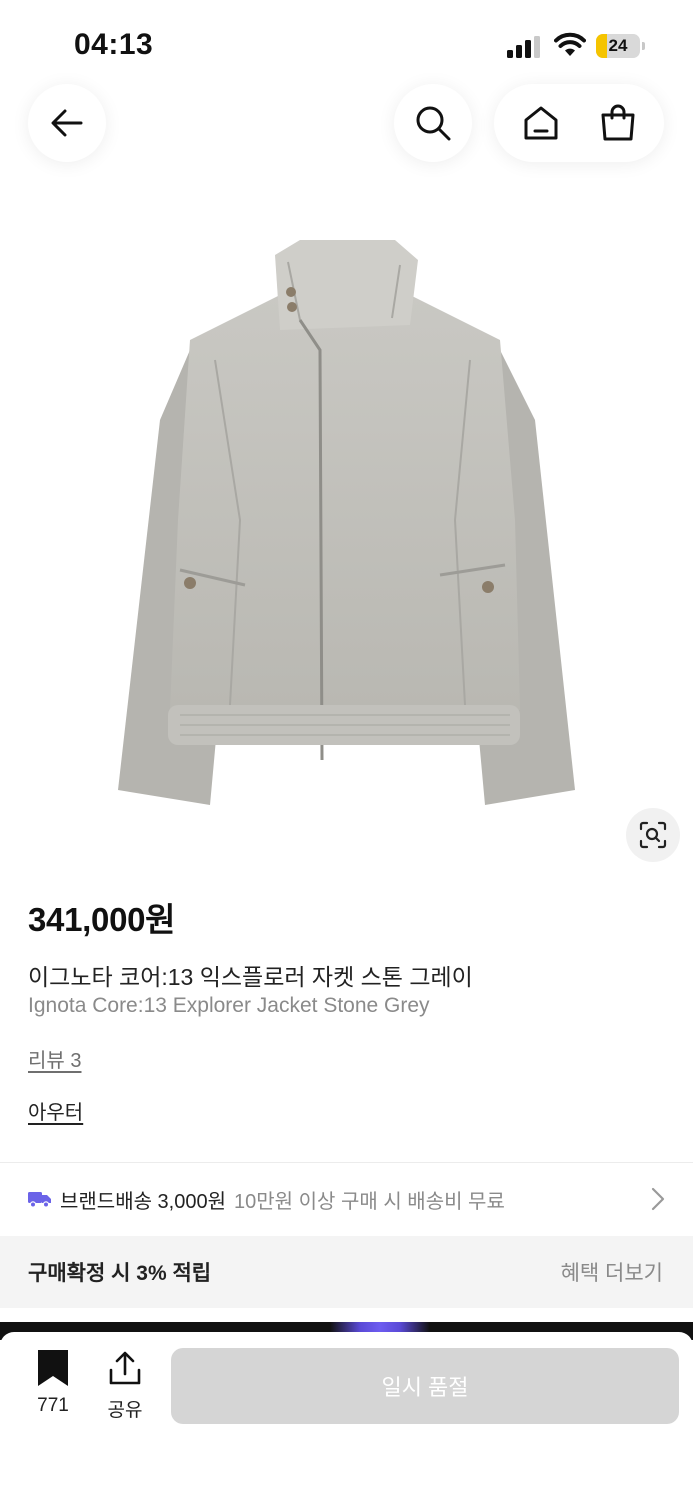  I want to click on truck-icon, so click(39, 1200).